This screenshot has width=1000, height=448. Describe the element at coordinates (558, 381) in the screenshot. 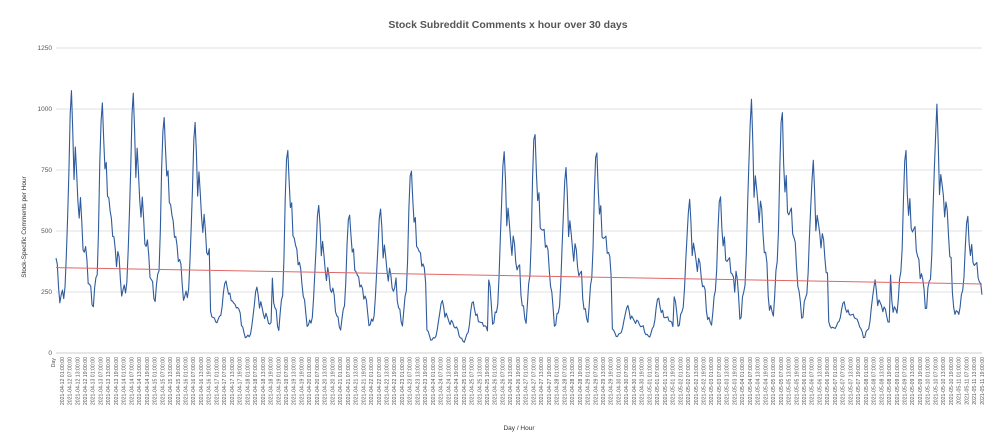

I see `x-tick-label: 2021-04-28 01:00:00` at that location.